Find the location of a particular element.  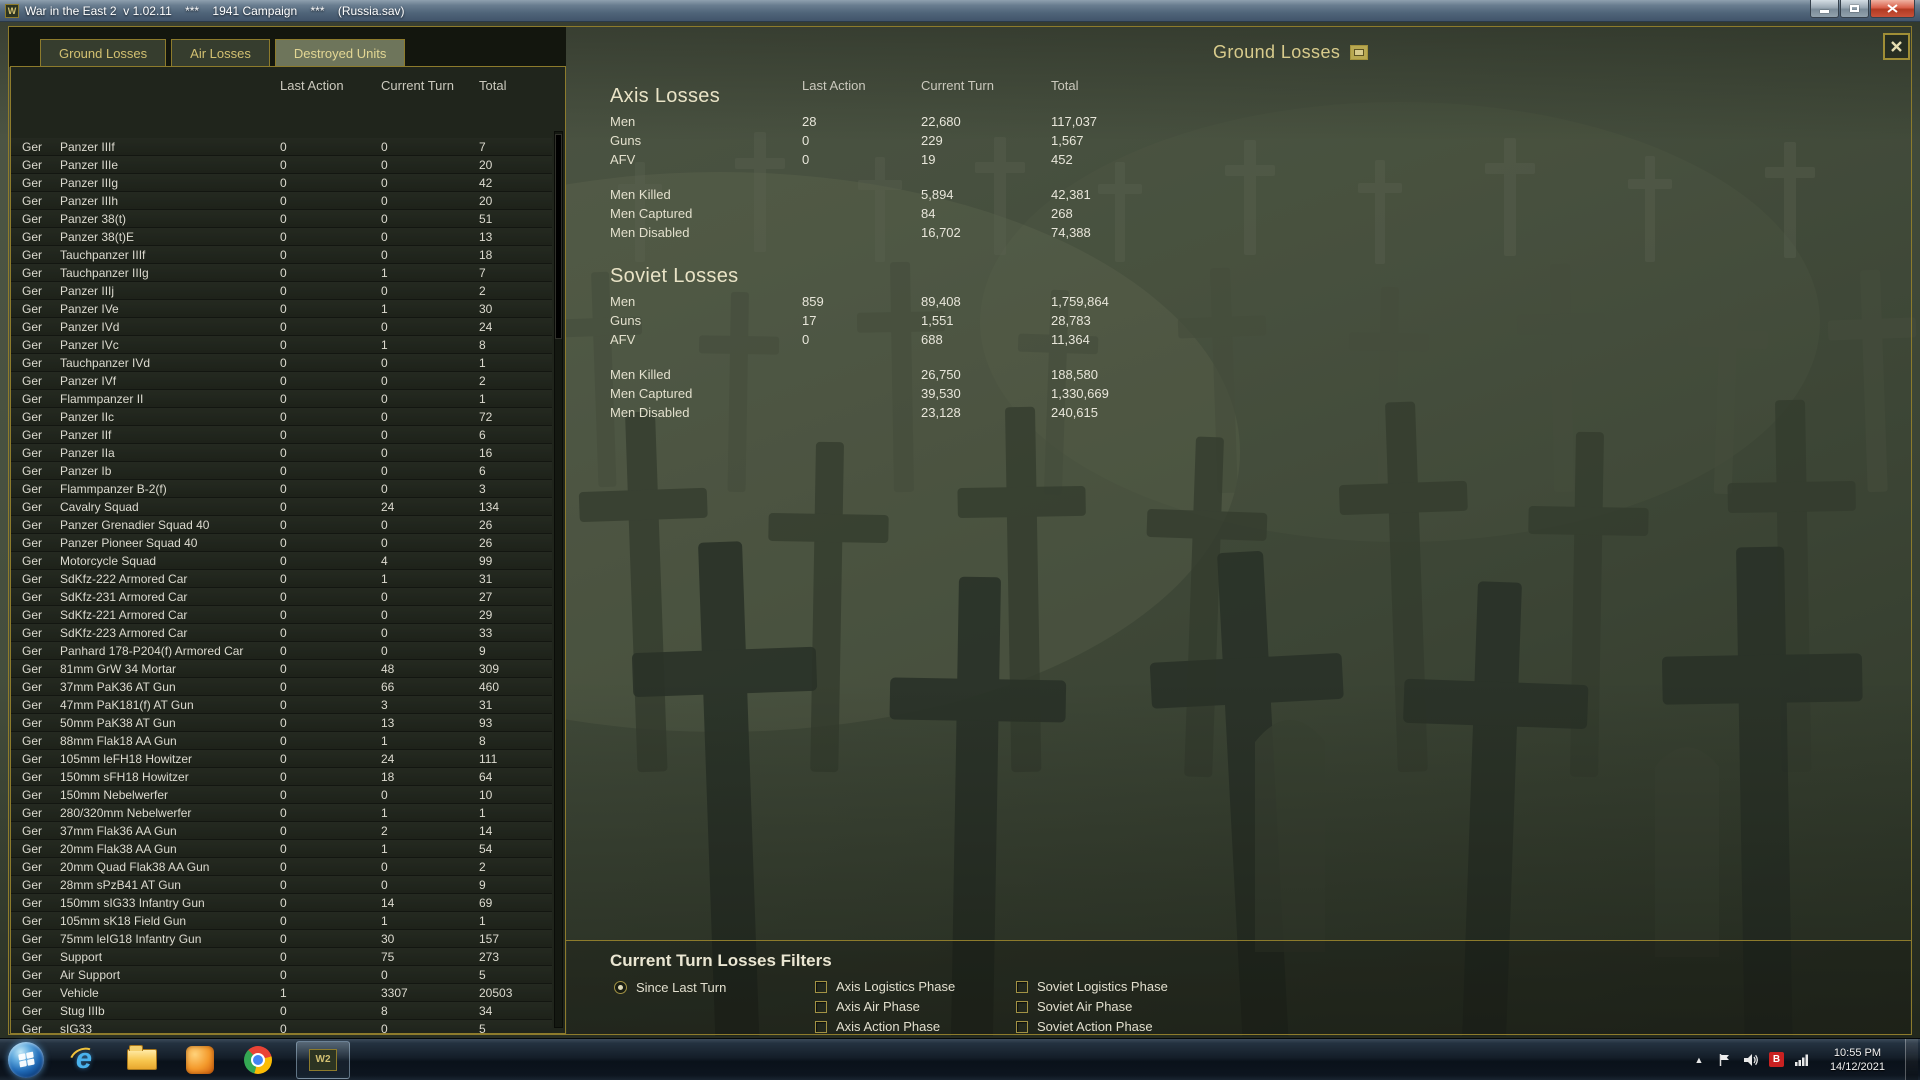

cell-equipment-name: Panzer Grenadier Squad 40 is located at coordinates (135, 524).